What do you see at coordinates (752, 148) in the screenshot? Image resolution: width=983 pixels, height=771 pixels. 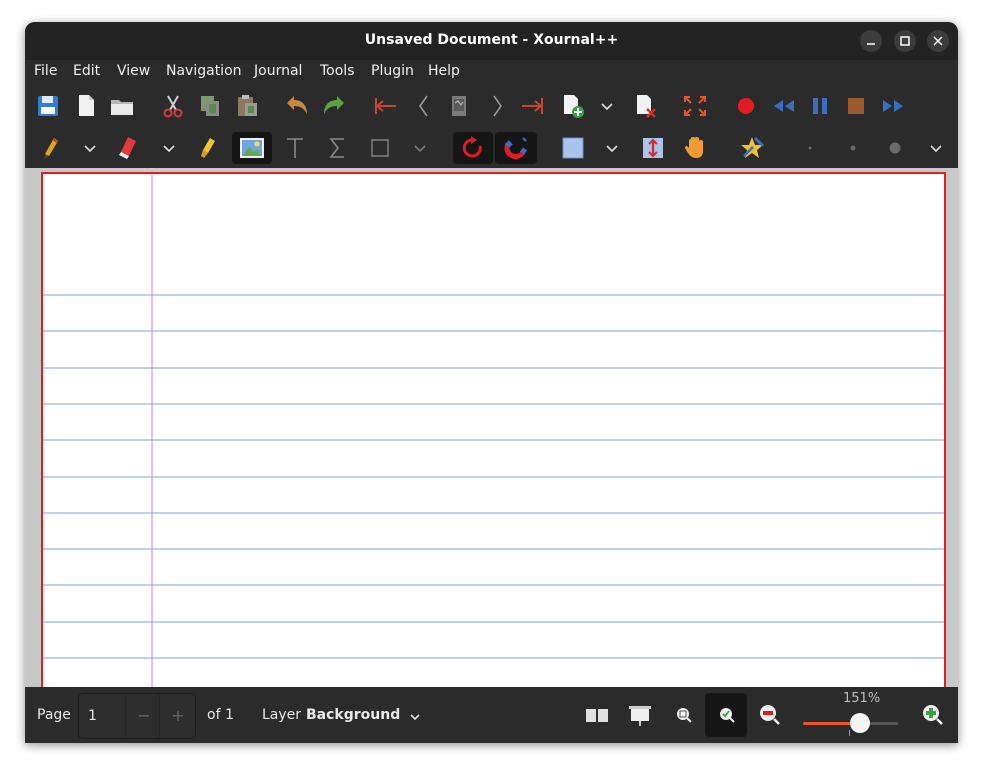 I see `default-tools-button` at bounding box center [752, 148].